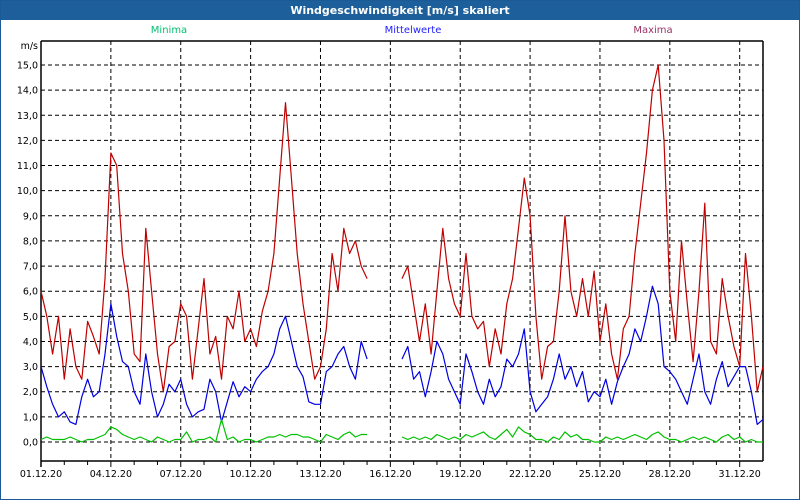  I want to click on x-tick-label: 13.12.20, so click(320, 474).